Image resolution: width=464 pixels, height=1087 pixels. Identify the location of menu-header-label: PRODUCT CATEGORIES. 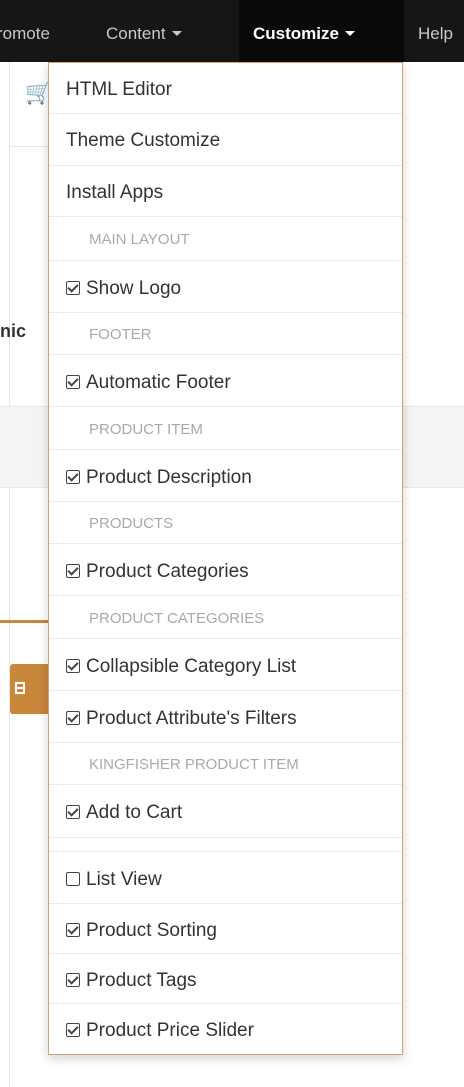
(177, 618).